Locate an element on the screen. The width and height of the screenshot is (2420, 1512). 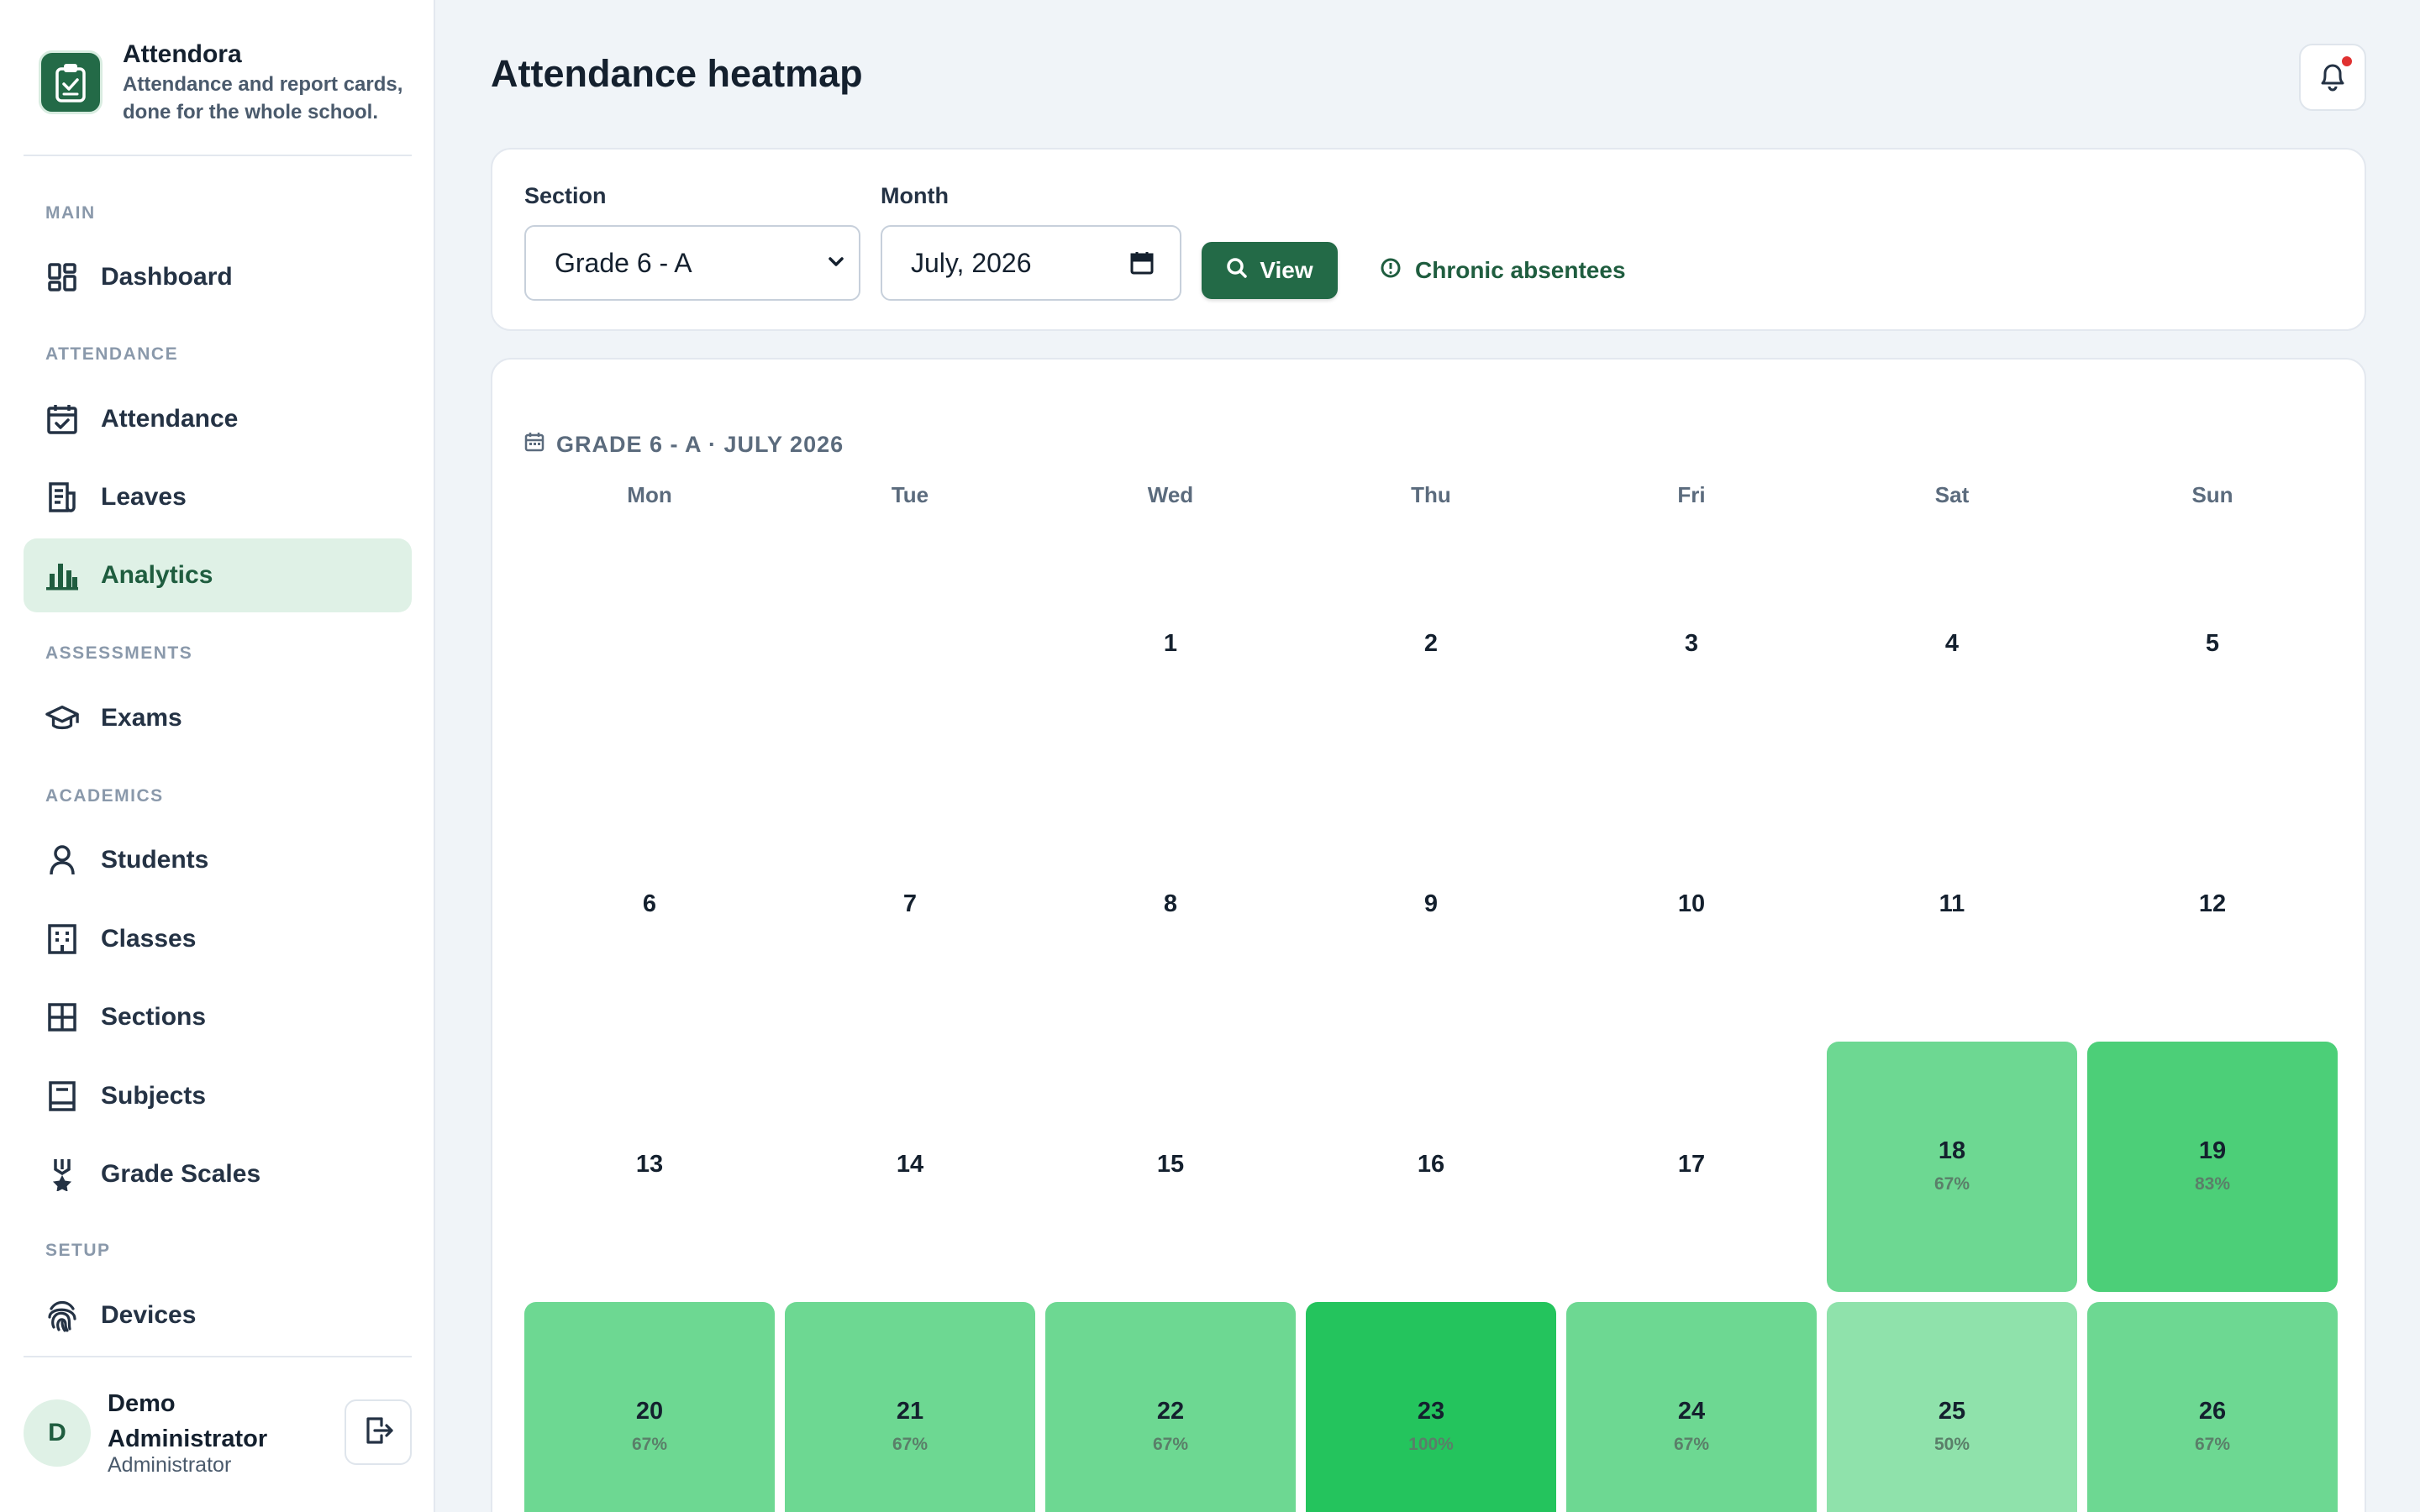
calendar-day-26: 26 67% is located at coordinates (2212, 1407).